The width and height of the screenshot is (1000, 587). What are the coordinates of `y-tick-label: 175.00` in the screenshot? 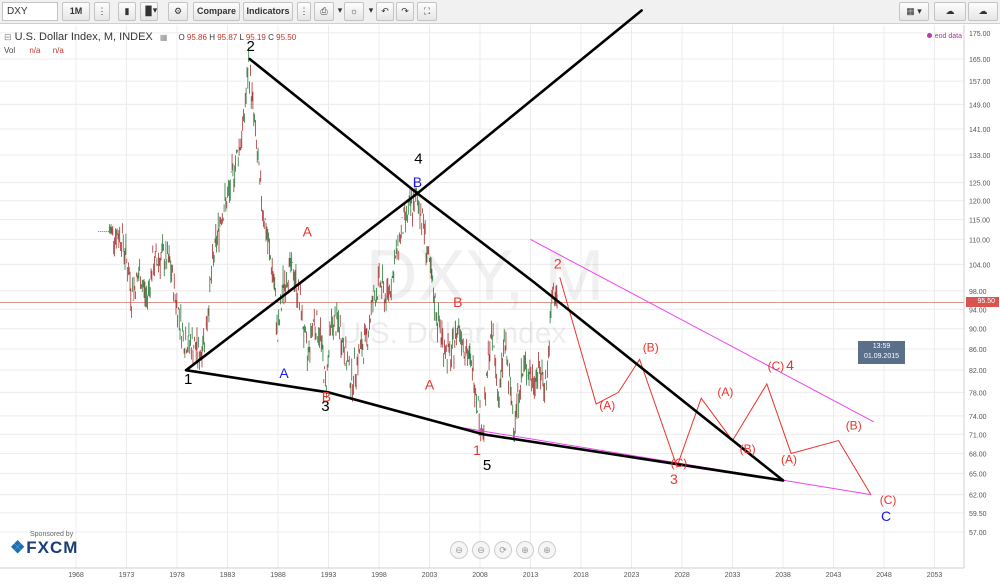 It's located at (980, 34).